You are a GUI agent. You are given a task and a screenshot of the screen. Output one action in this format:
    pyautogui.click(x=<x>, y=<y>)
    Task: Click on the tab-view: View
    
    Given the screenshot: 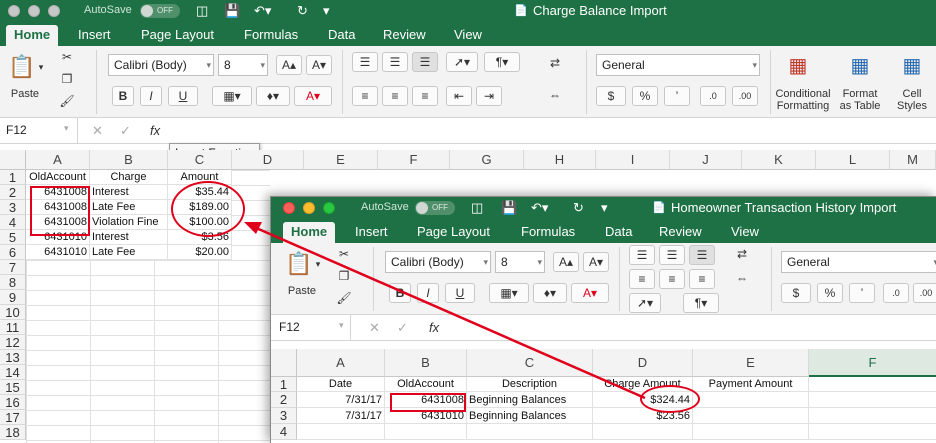 What is the action you would take?
    pyautogui.click(x=745, y=232)
    